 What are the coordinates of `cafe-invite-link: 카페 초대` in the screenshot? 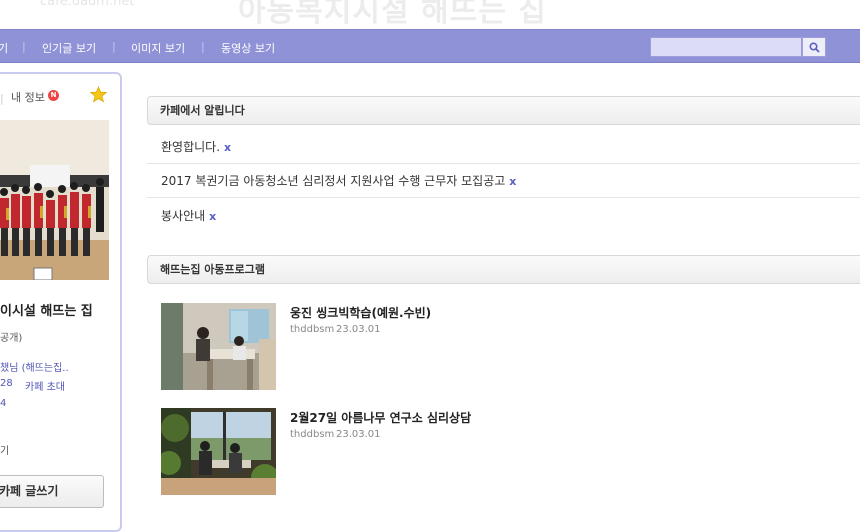 It's located at (45, 385).